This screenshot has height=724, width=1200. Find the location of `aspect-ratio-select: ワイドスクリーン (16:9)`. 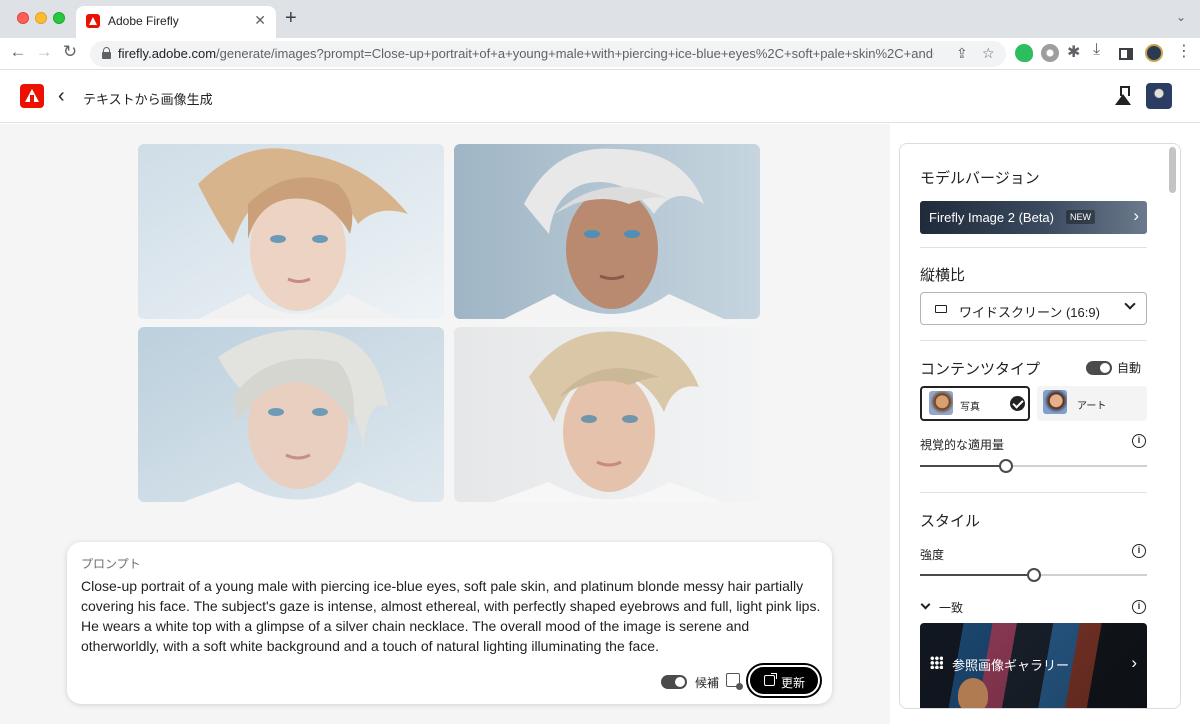

aspect-ratio-select: ワイドスクリーン (16:9) is located at coordinates (1033, 308).